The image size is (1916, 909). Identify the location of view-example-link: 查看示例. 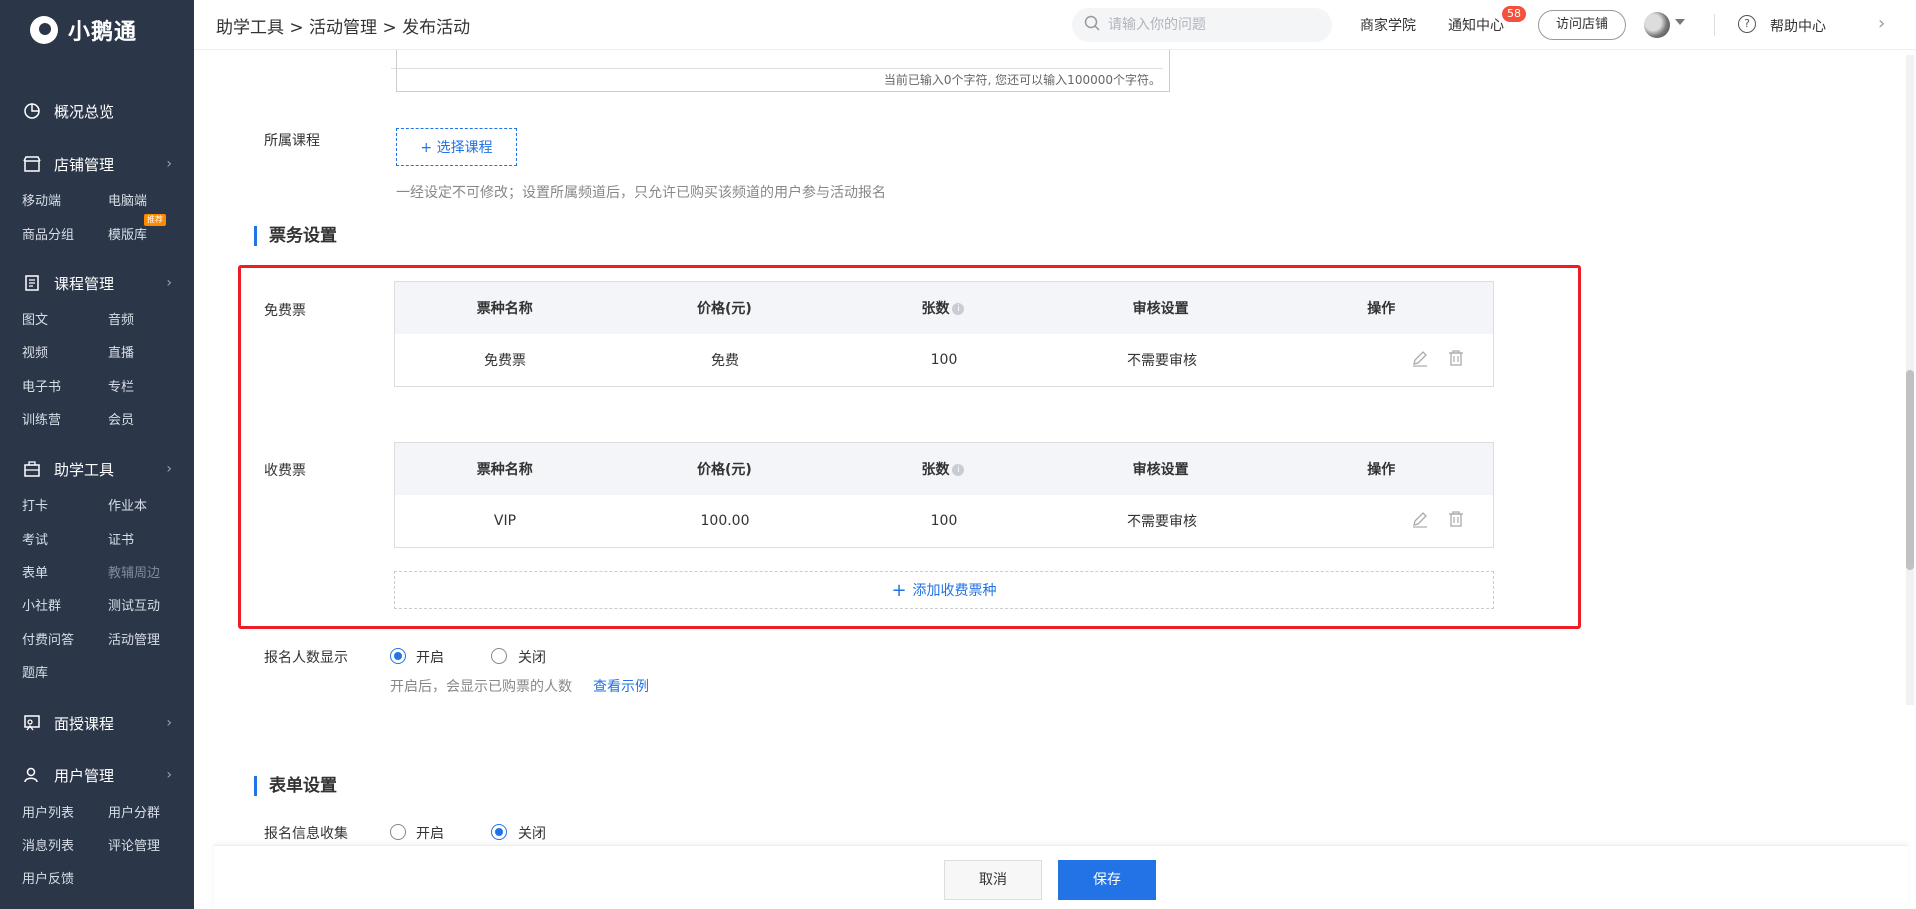
(621, 686).